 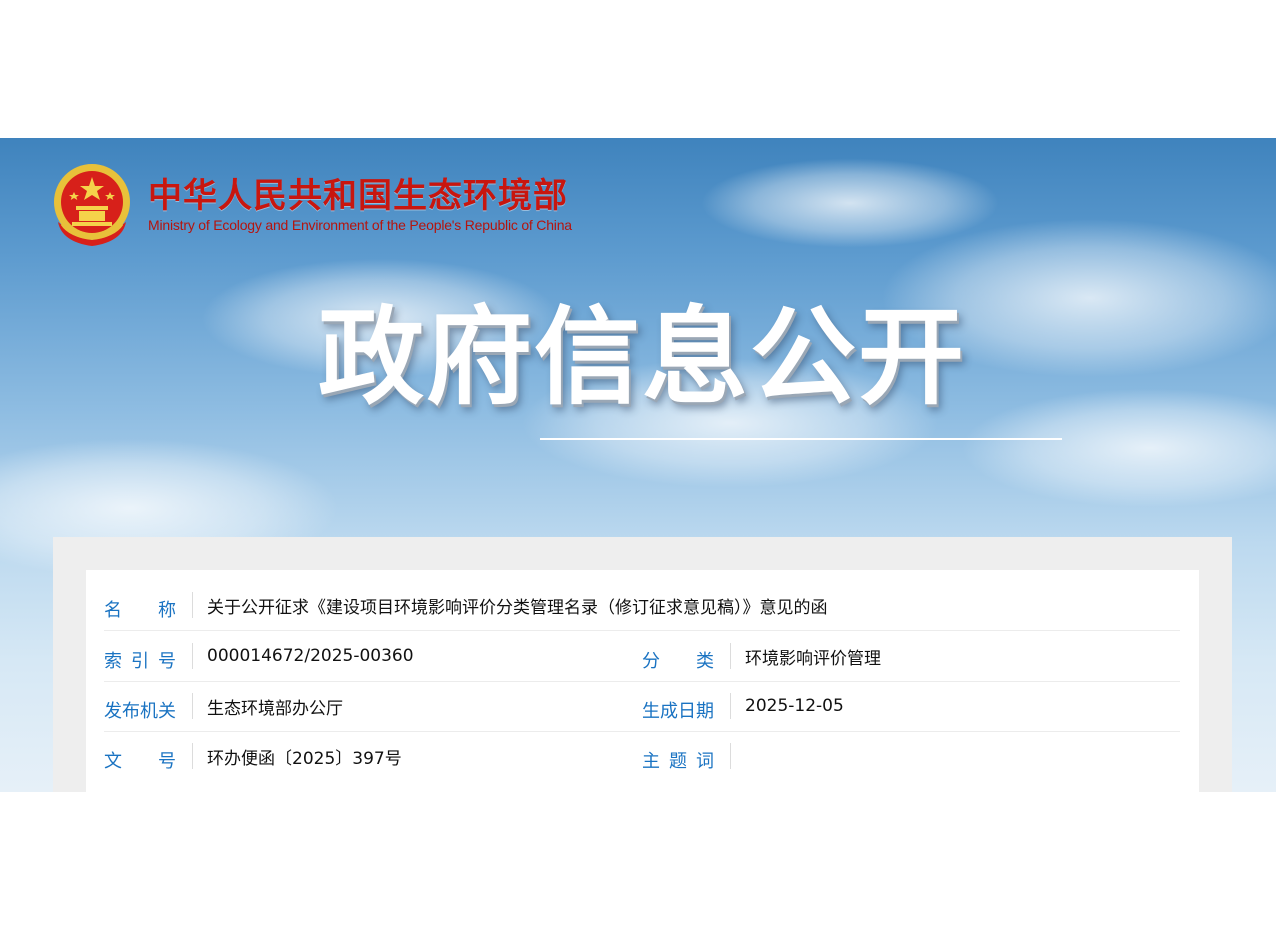 I want to click on keywords-label: 主题词, so click(x=678, y=761).